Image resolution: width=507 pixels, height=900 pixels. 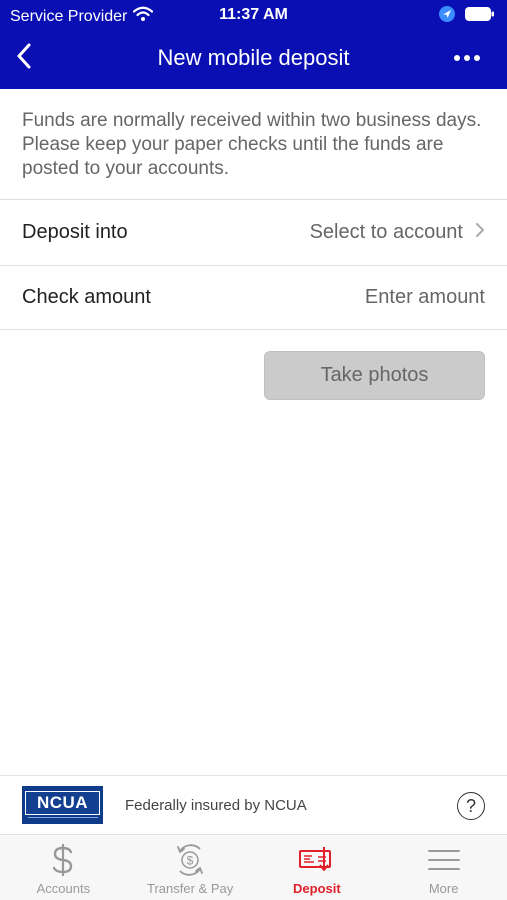 I want to click on ncua-logo-rule, so click(x=62, y=818).